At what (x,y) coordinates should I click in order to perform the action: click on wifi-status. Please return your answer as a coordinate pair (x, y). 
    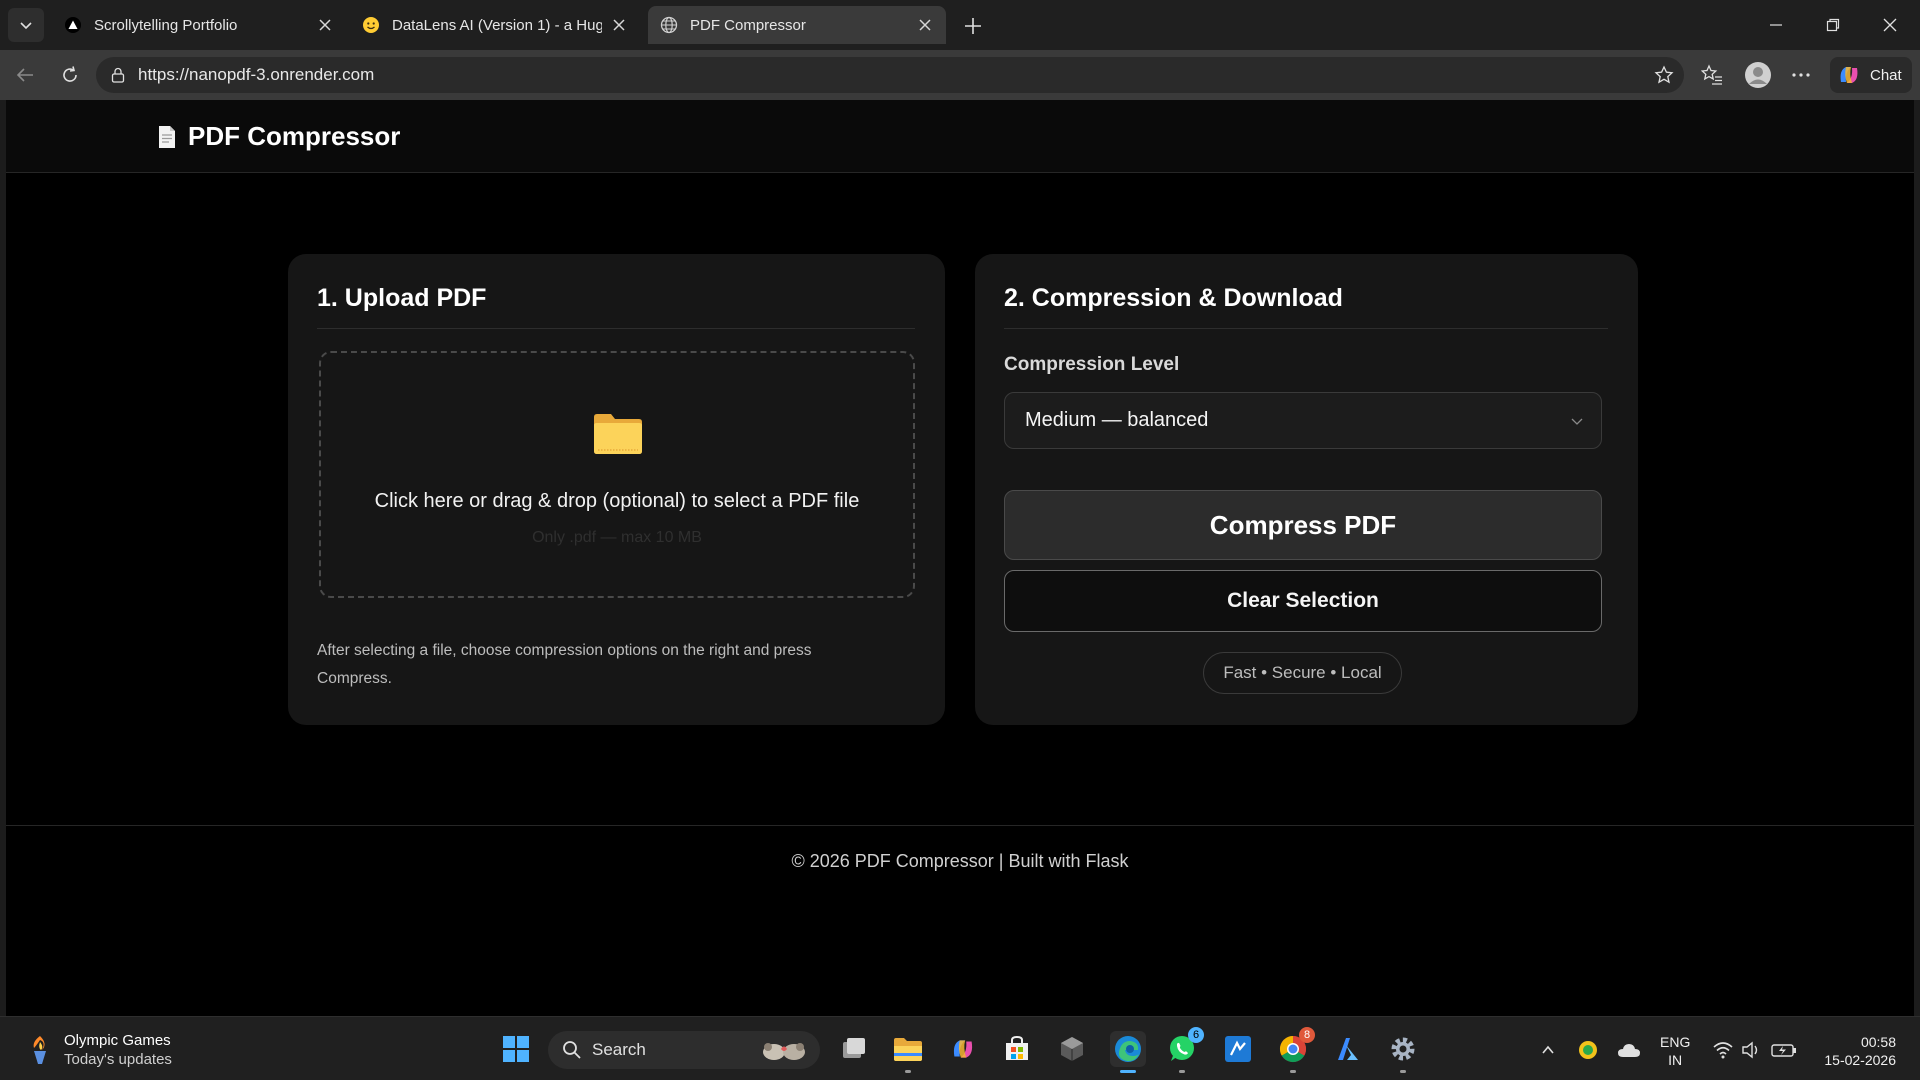
    Looking at the image, I should click on (1723, 1050).